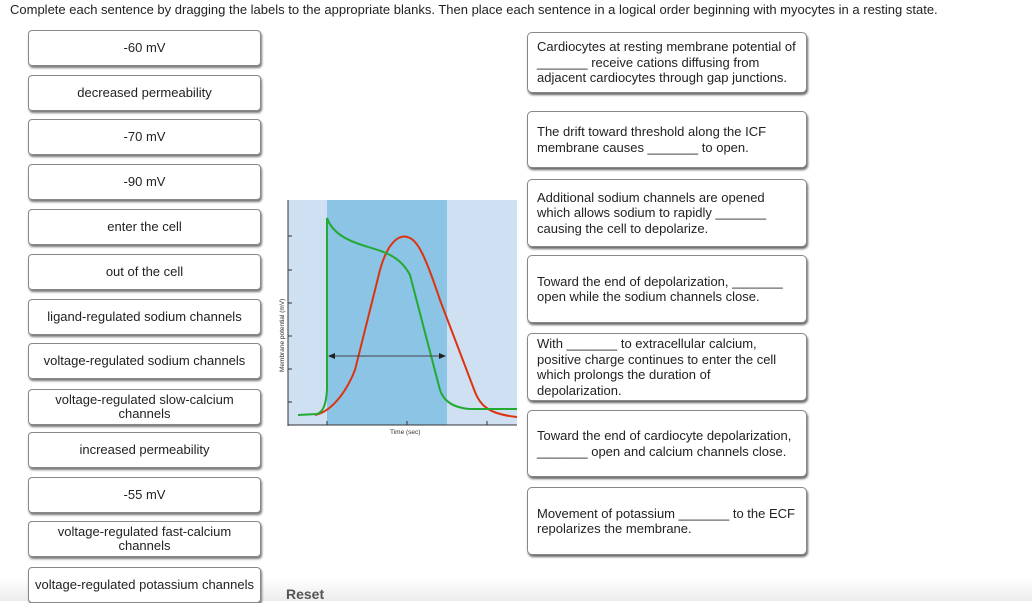 This screenshot has height=603, width=1032. I want to click on label-12: voltage-regulated potassium channels, so click(144, 585).